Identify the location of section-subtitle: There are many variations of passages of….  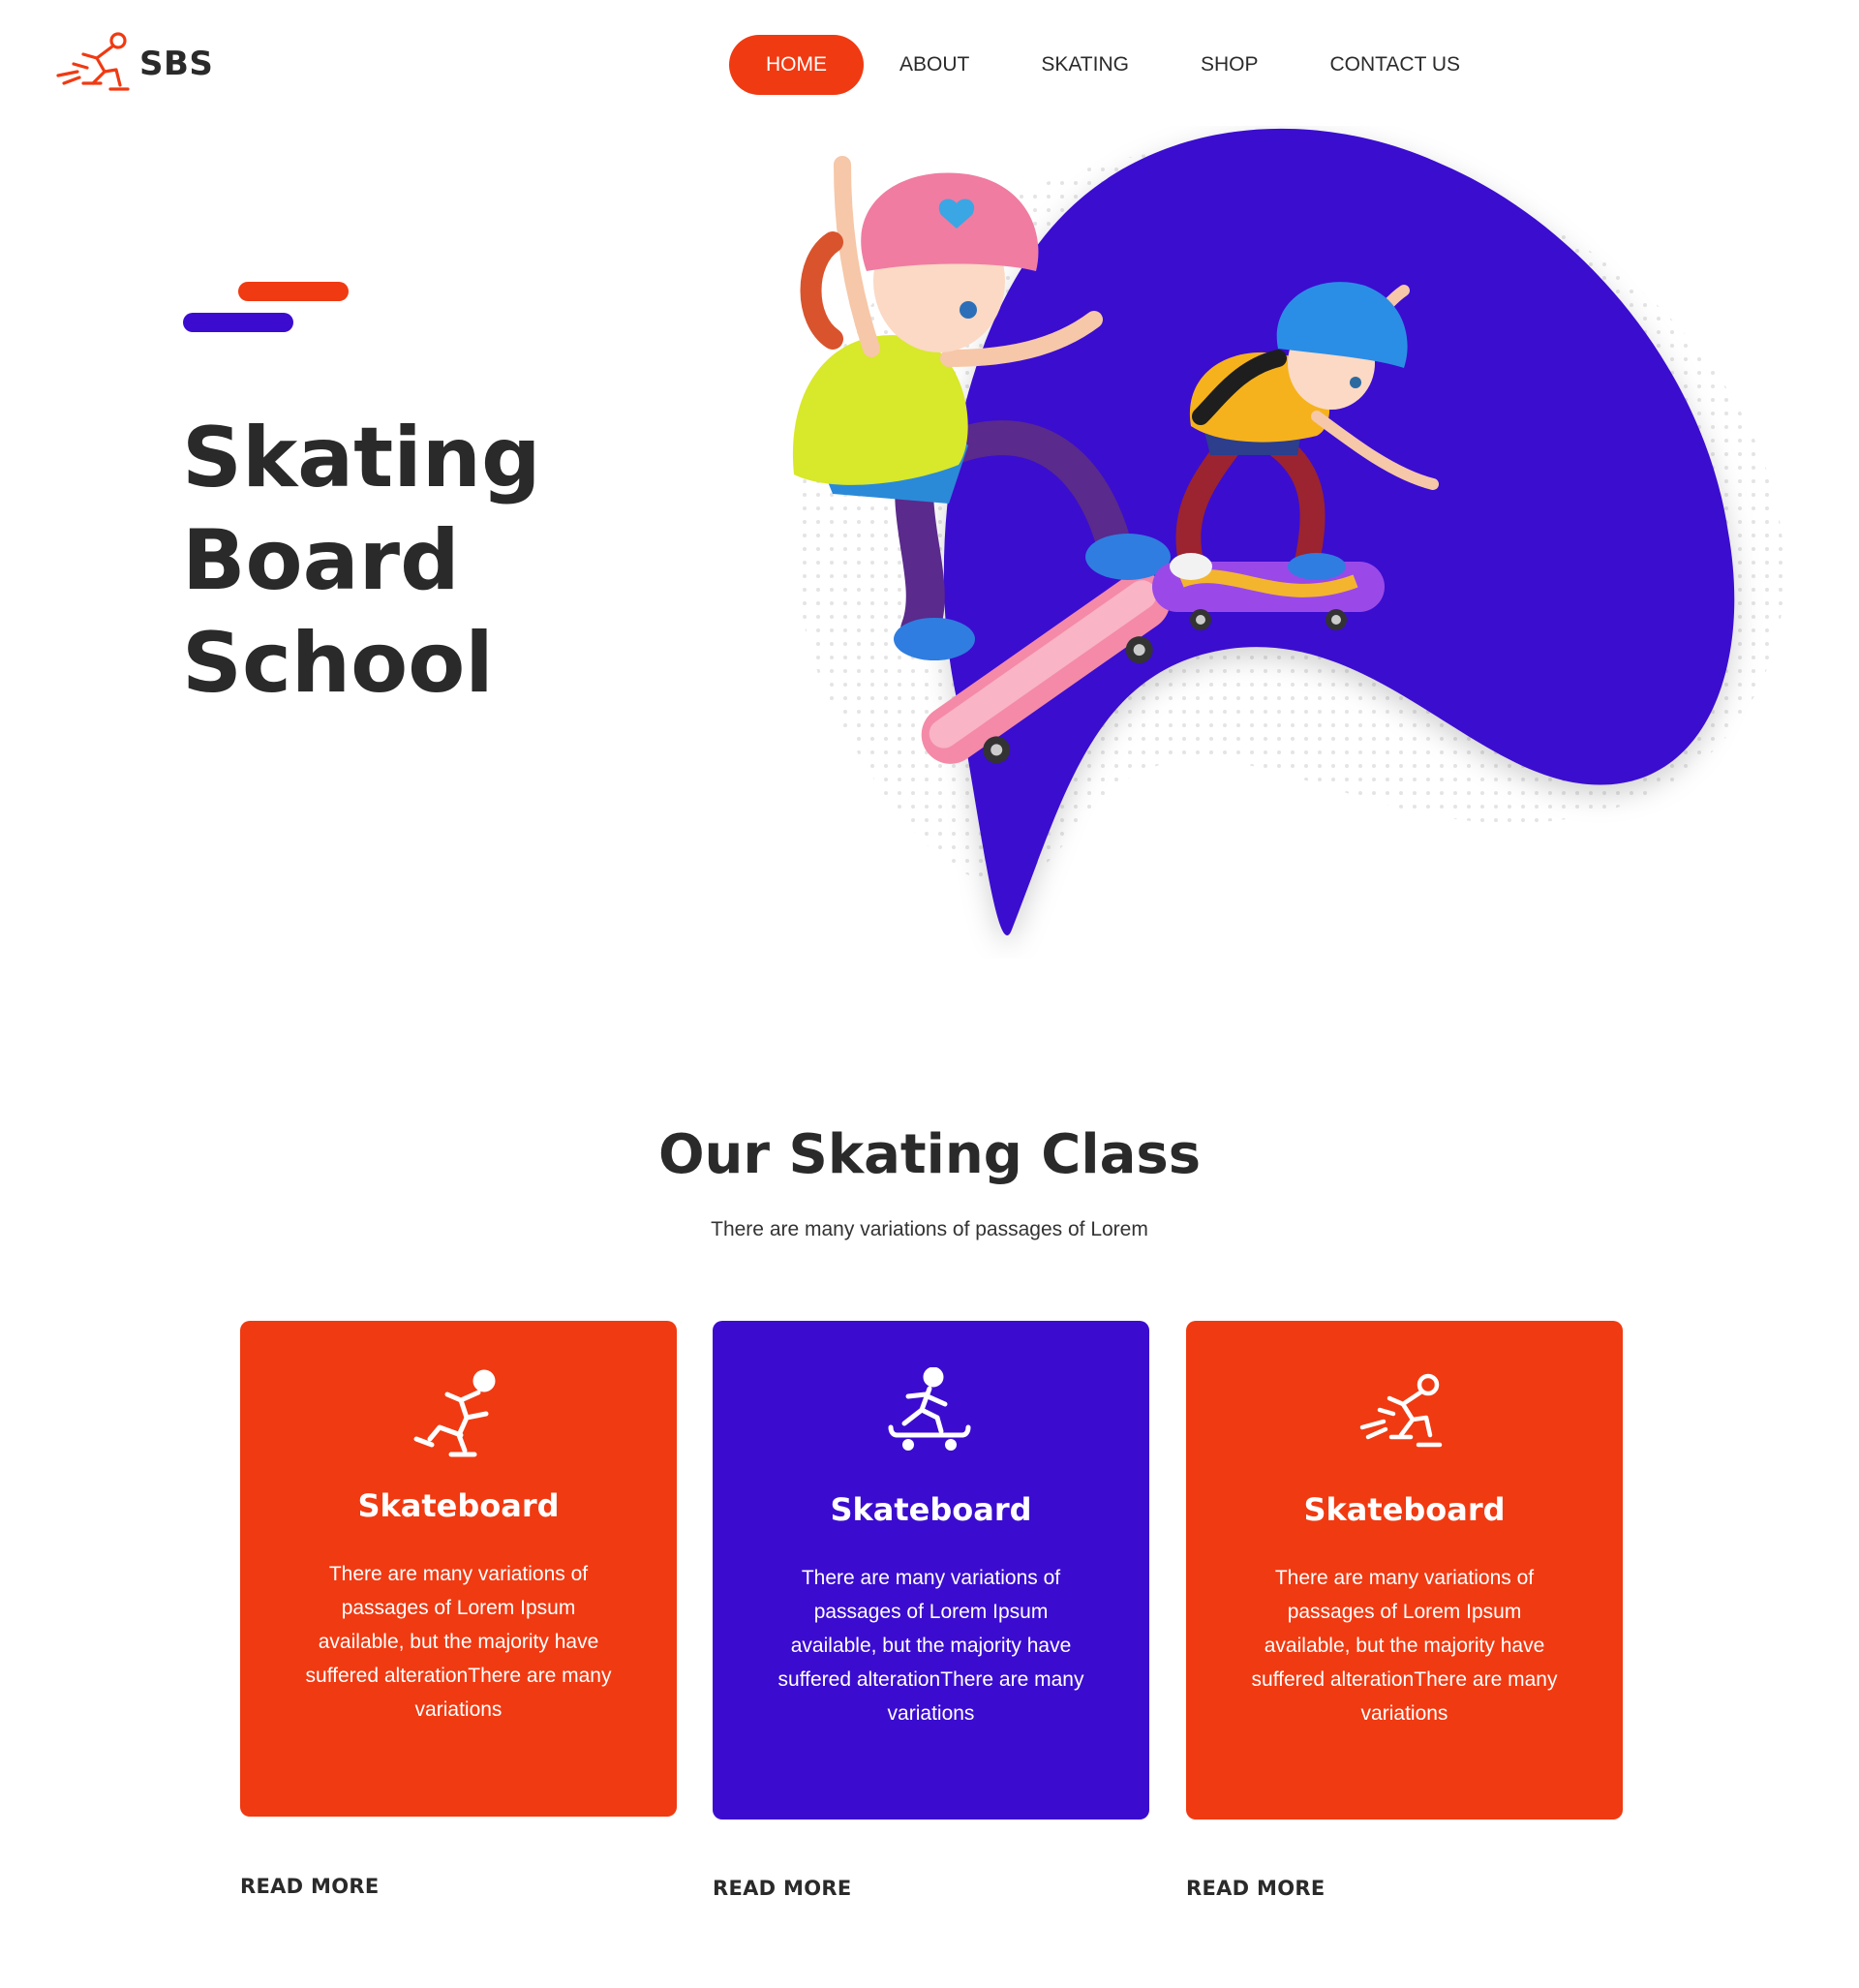
(929, 1229).